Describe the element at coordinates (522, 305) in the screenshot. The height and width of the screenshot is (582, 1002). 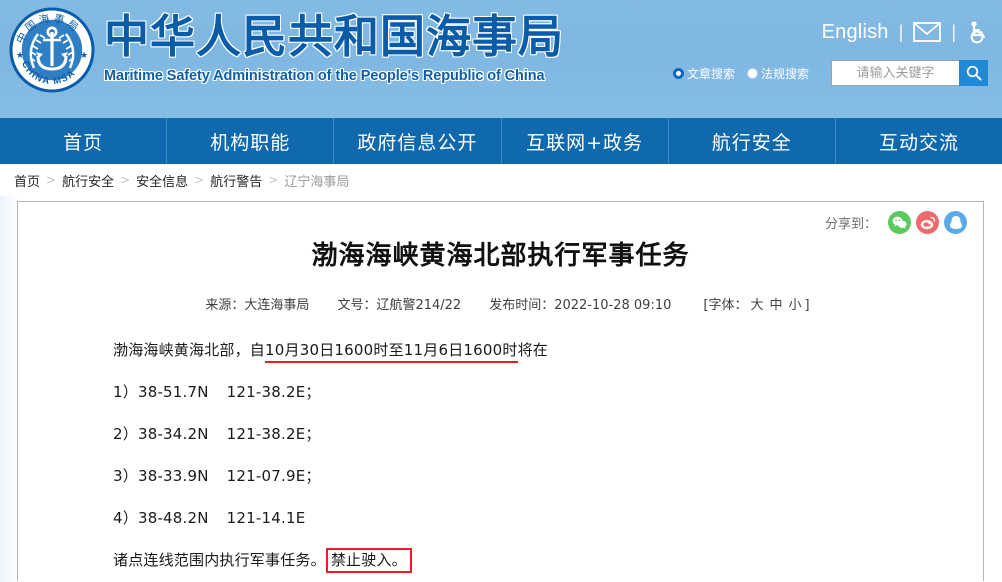
I see `meta-publish-label: 发布时间：` at that location.